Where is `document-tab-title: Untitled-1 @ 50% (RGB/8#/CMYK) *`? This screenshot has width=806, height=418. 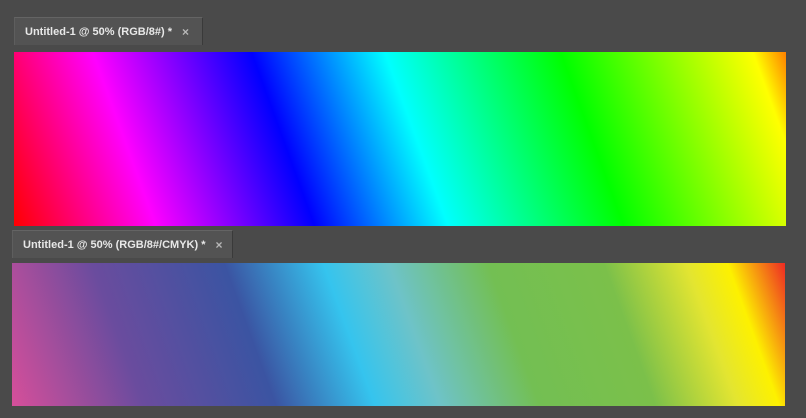
document-tab-title: Untitled-1 @ 50% (RGB/8#/CMYK) * is located at coordinates (114, 244).